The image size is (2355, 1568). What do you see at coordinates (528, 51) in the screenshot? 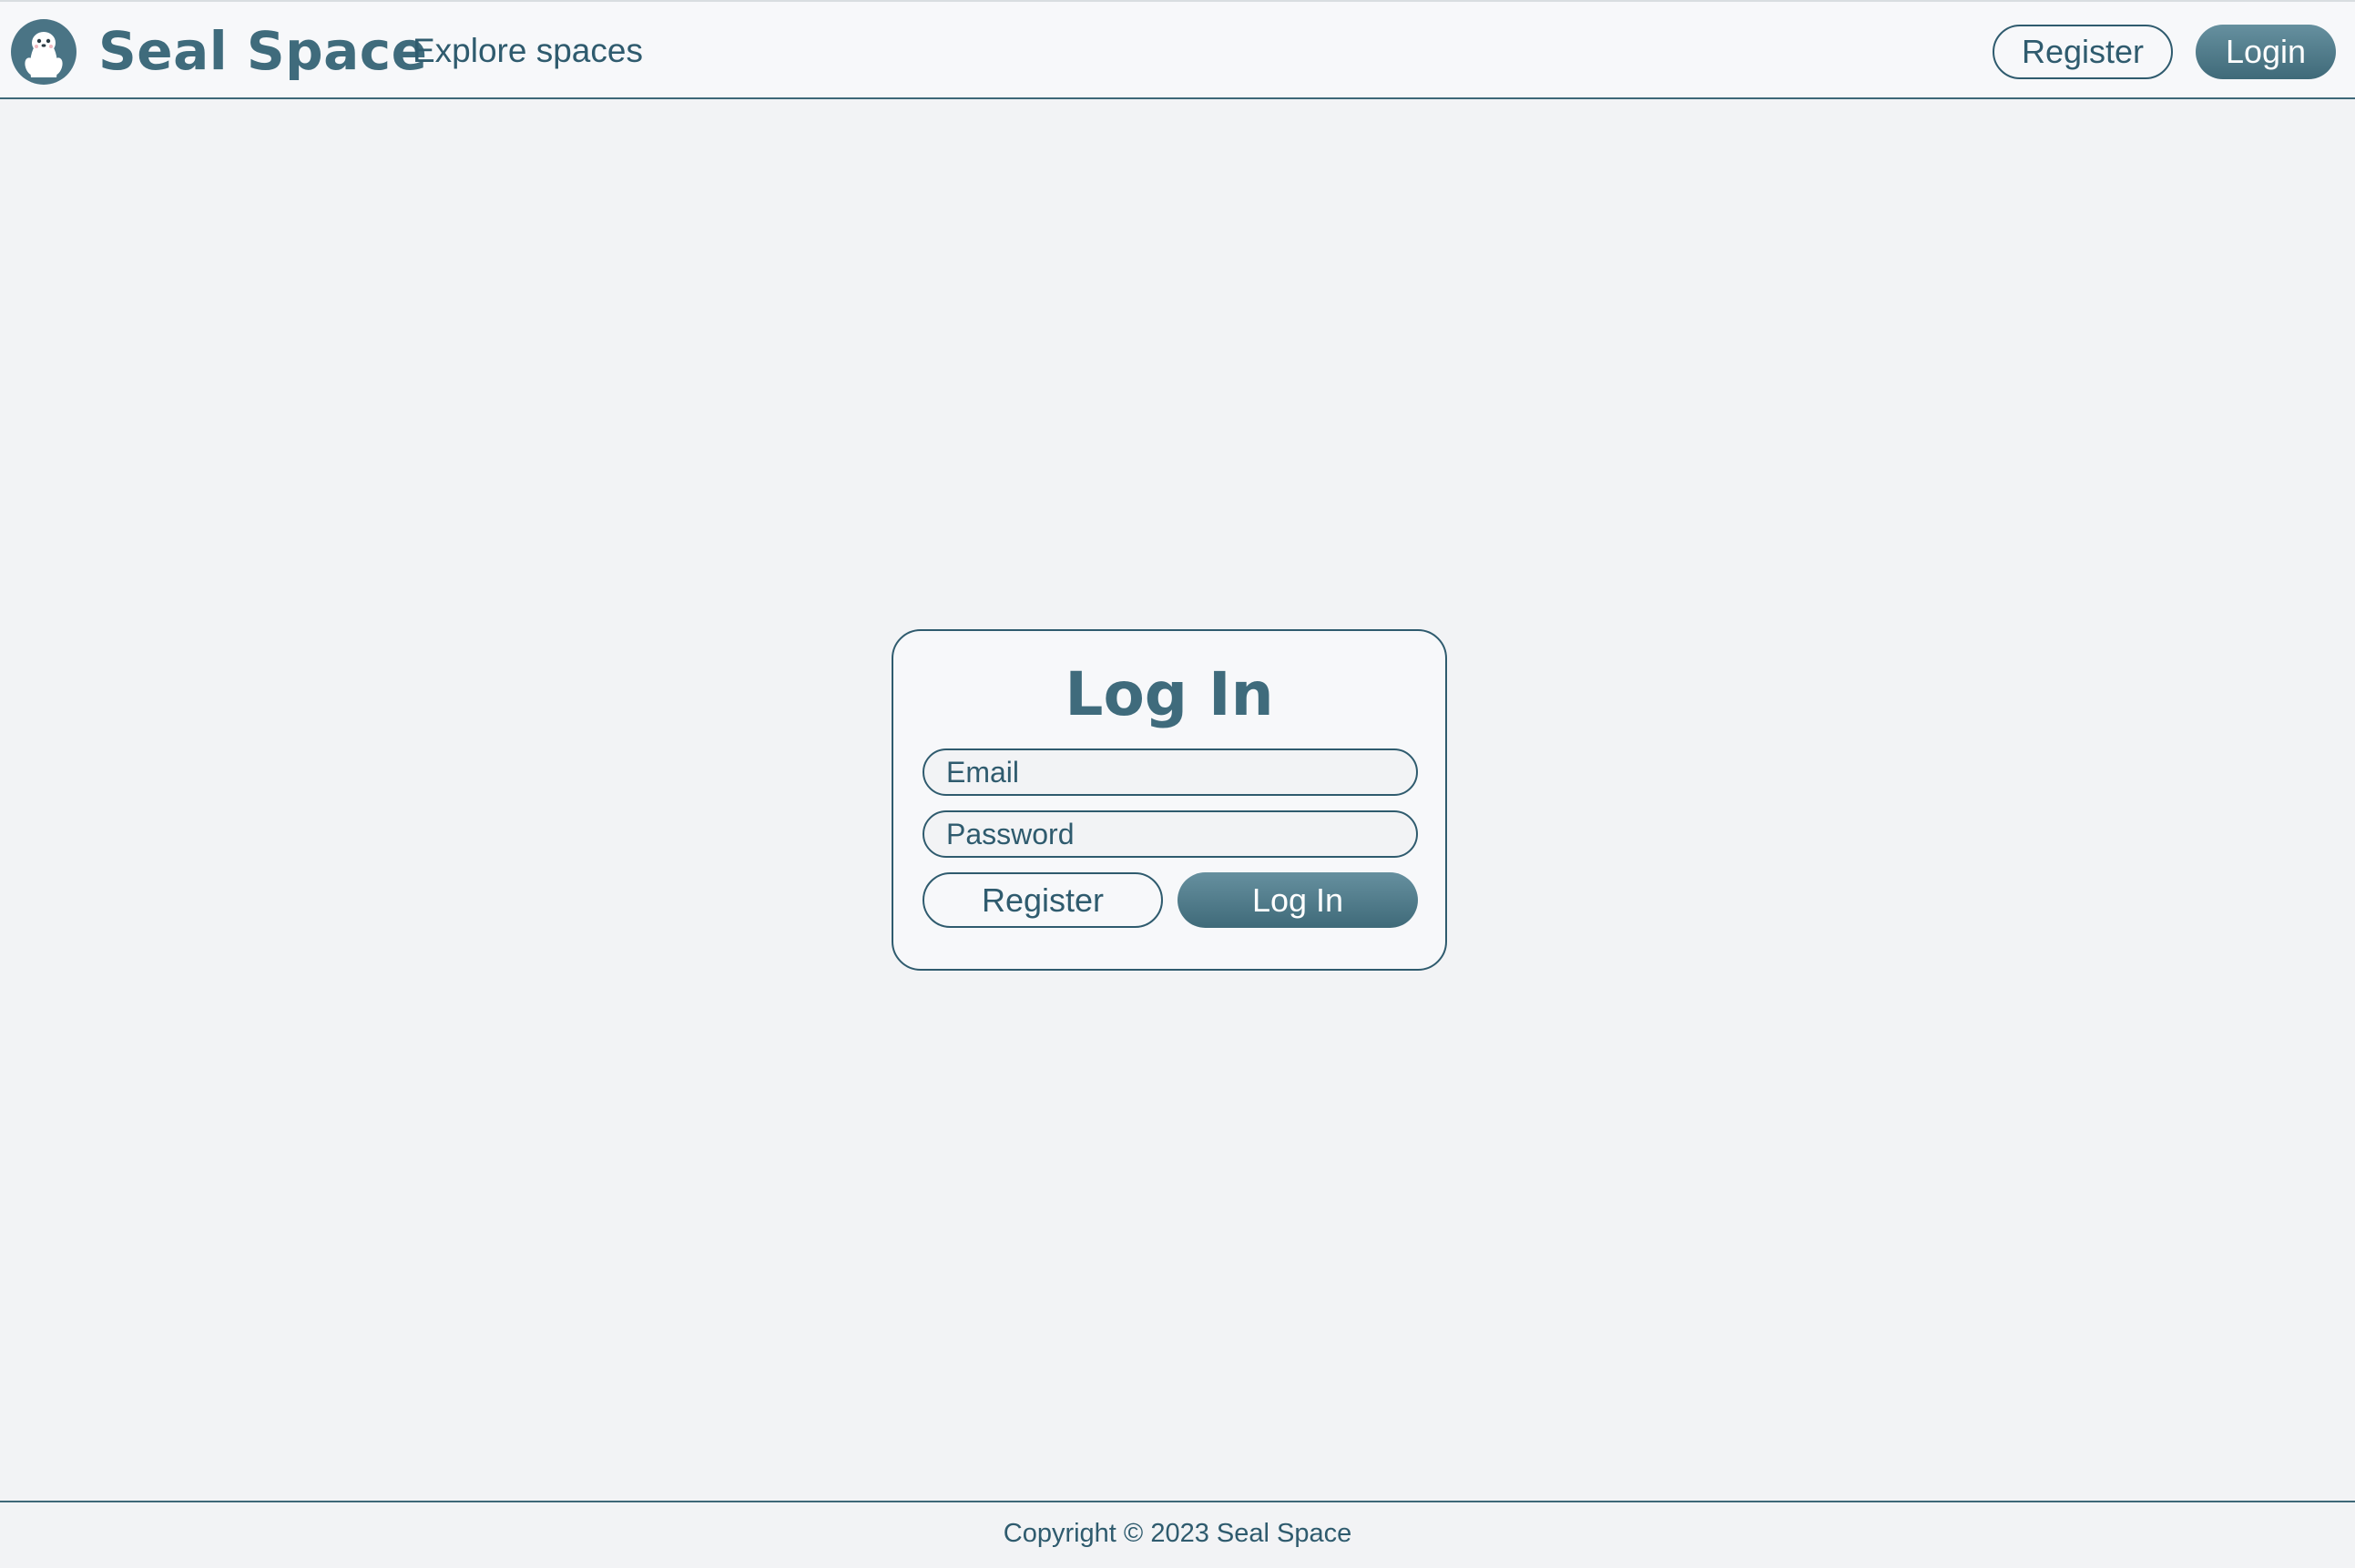
I see `explore-spaces-link: Explore spaces` at bounding box center [528, 51].